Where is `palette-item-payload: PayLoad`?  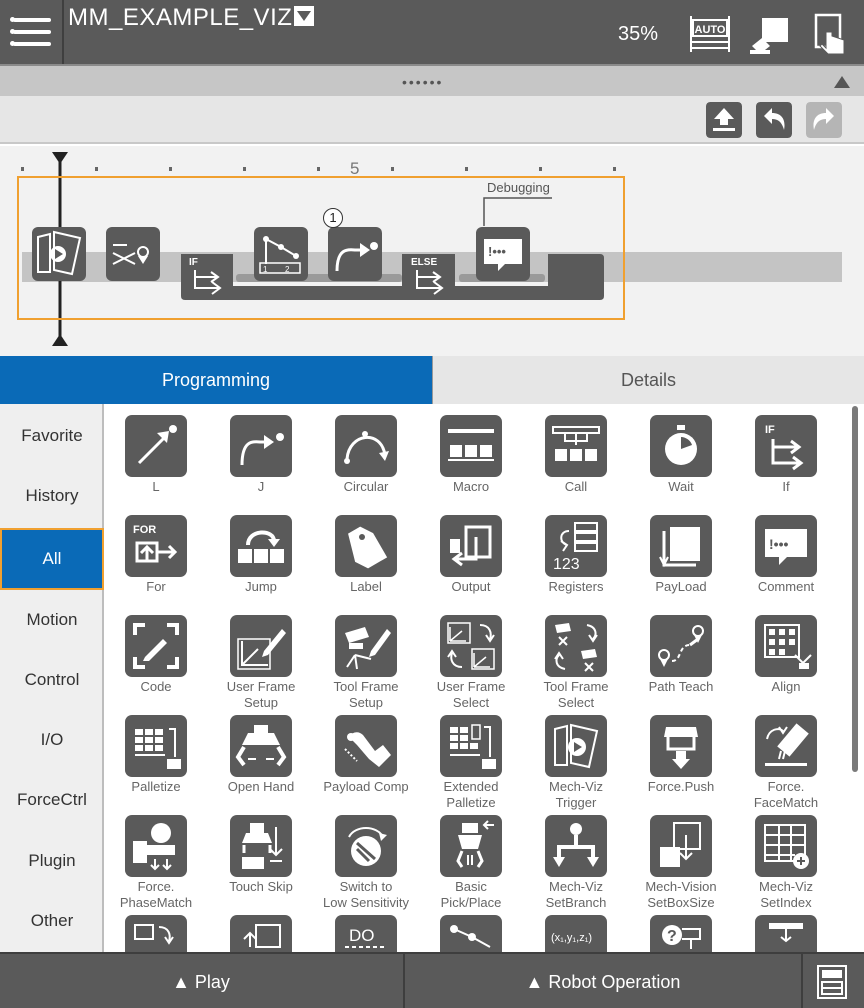
palette-item-payload: PayLoad is located at coordinates (681, 555).